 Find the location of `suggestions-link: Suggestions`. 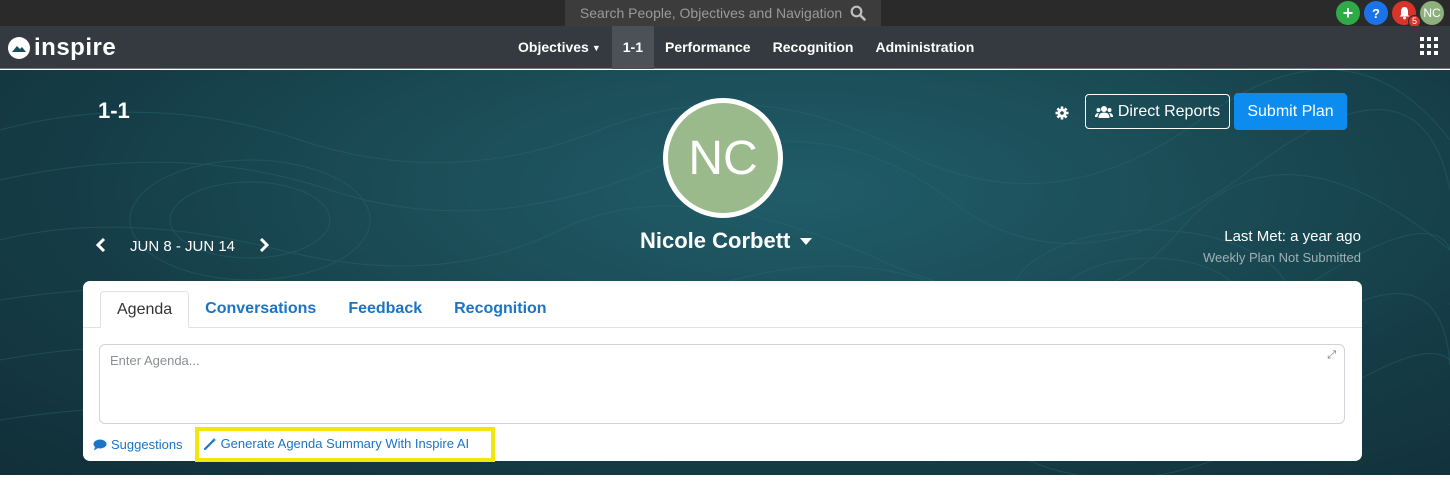

suggestions-link: Suggestions is located at coordinates (138, 444).